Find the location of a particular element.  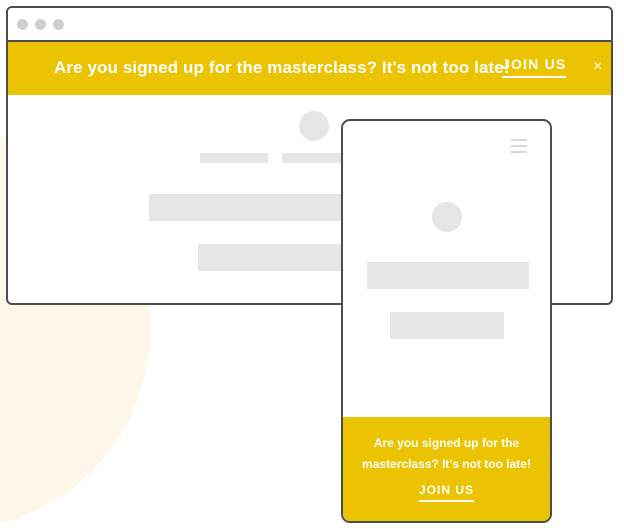

desktop-join-us-link: JOIN US is located at coordinates (534, 67).